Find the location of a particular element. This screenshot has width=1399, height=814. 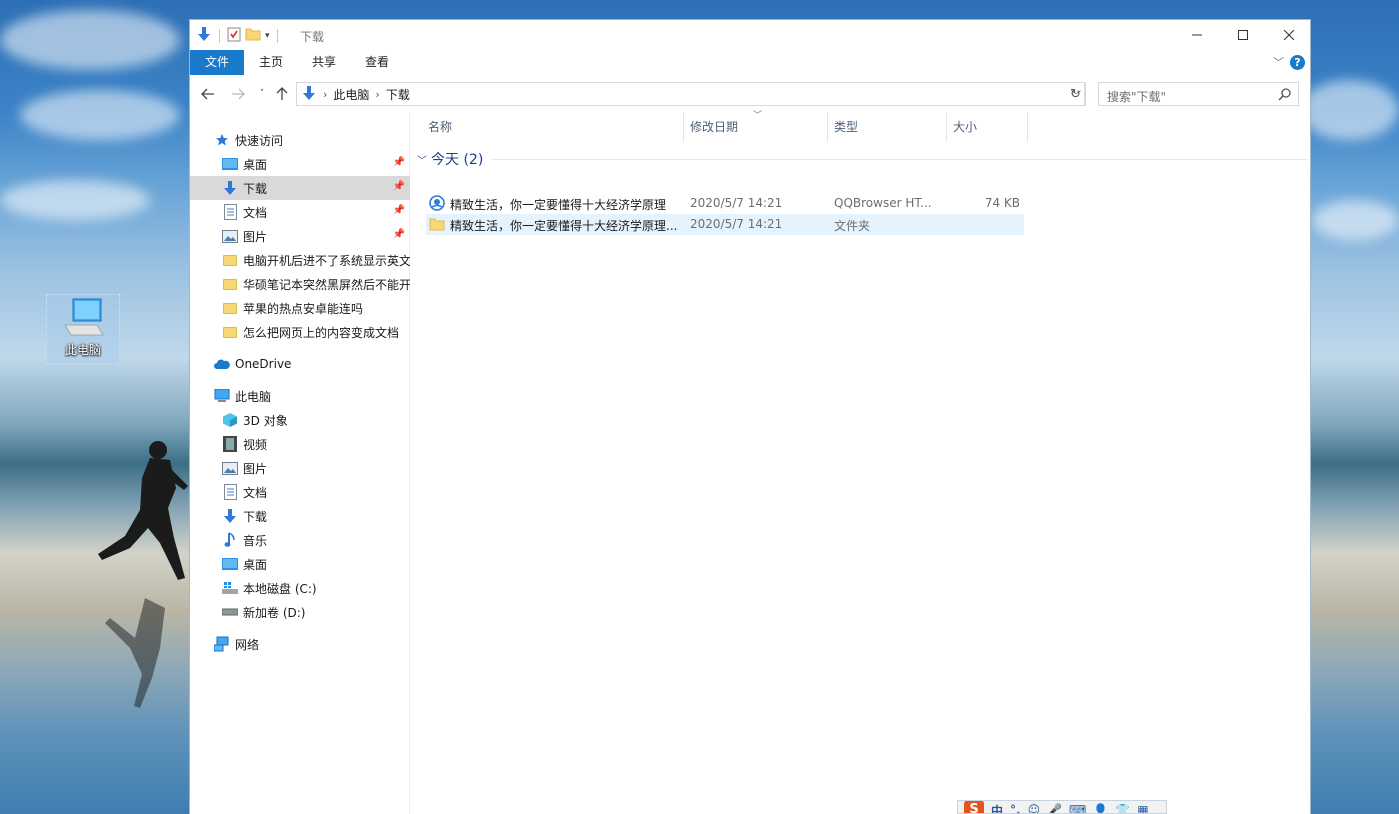

folder-icon is located at coordinates (437, 224).